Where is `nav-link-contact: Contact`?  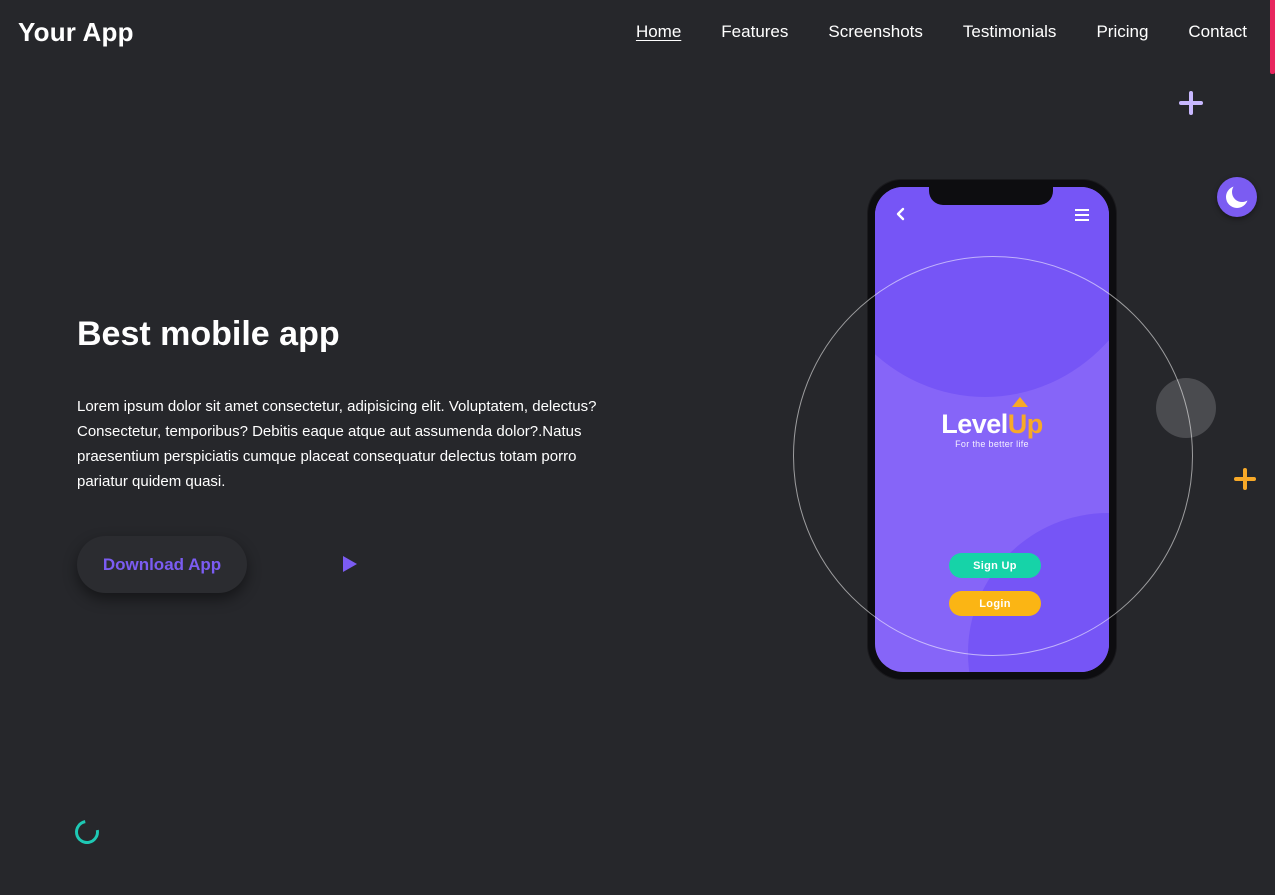
nav-link-contact: Contact is located at coordinates (1217, 32).